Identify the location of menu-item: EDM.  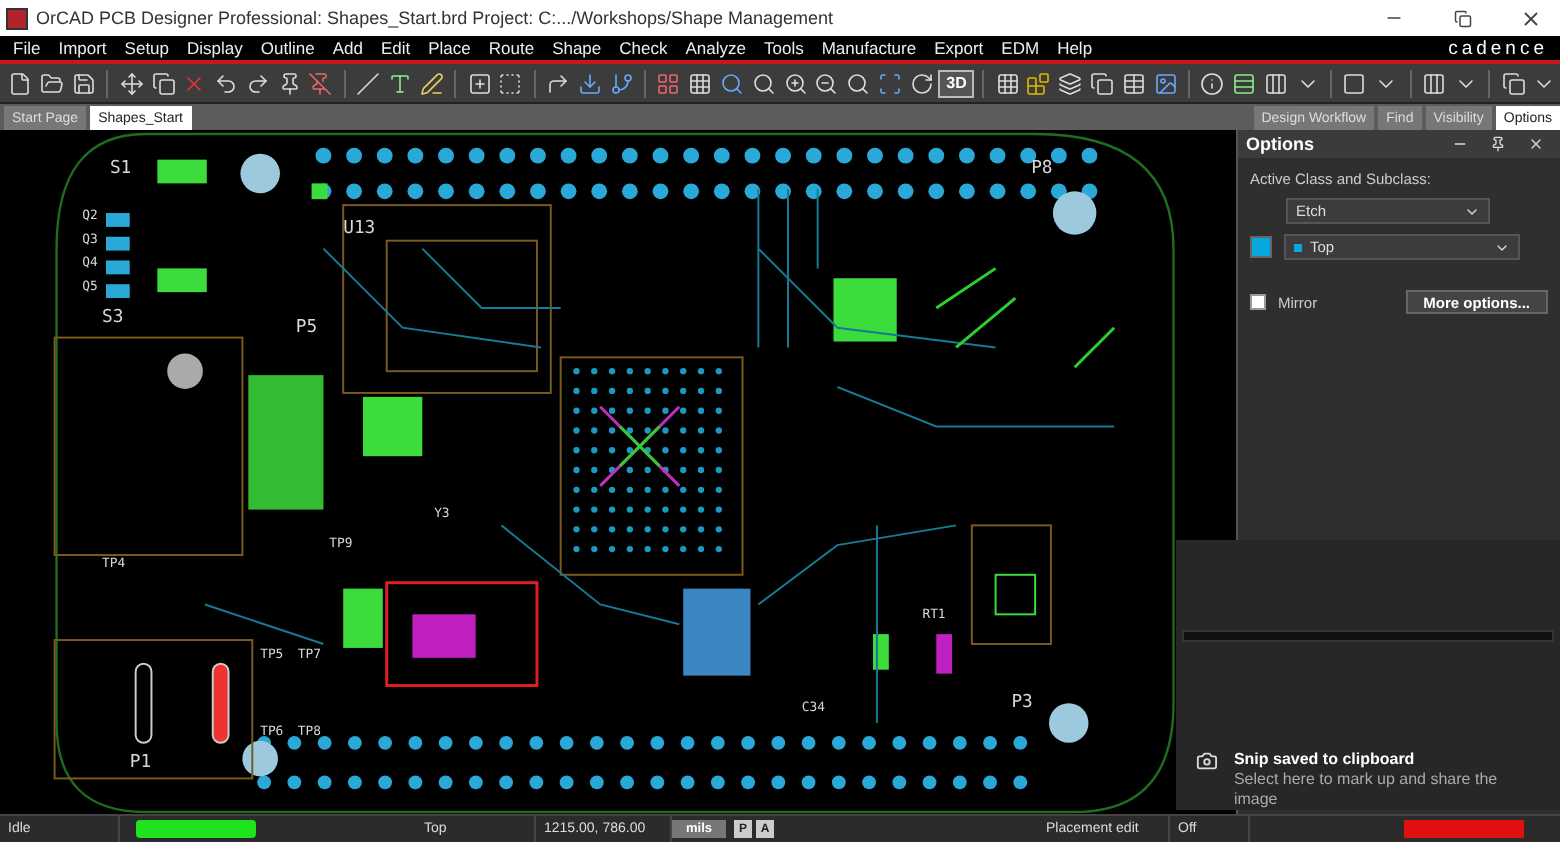
(1020, 48).